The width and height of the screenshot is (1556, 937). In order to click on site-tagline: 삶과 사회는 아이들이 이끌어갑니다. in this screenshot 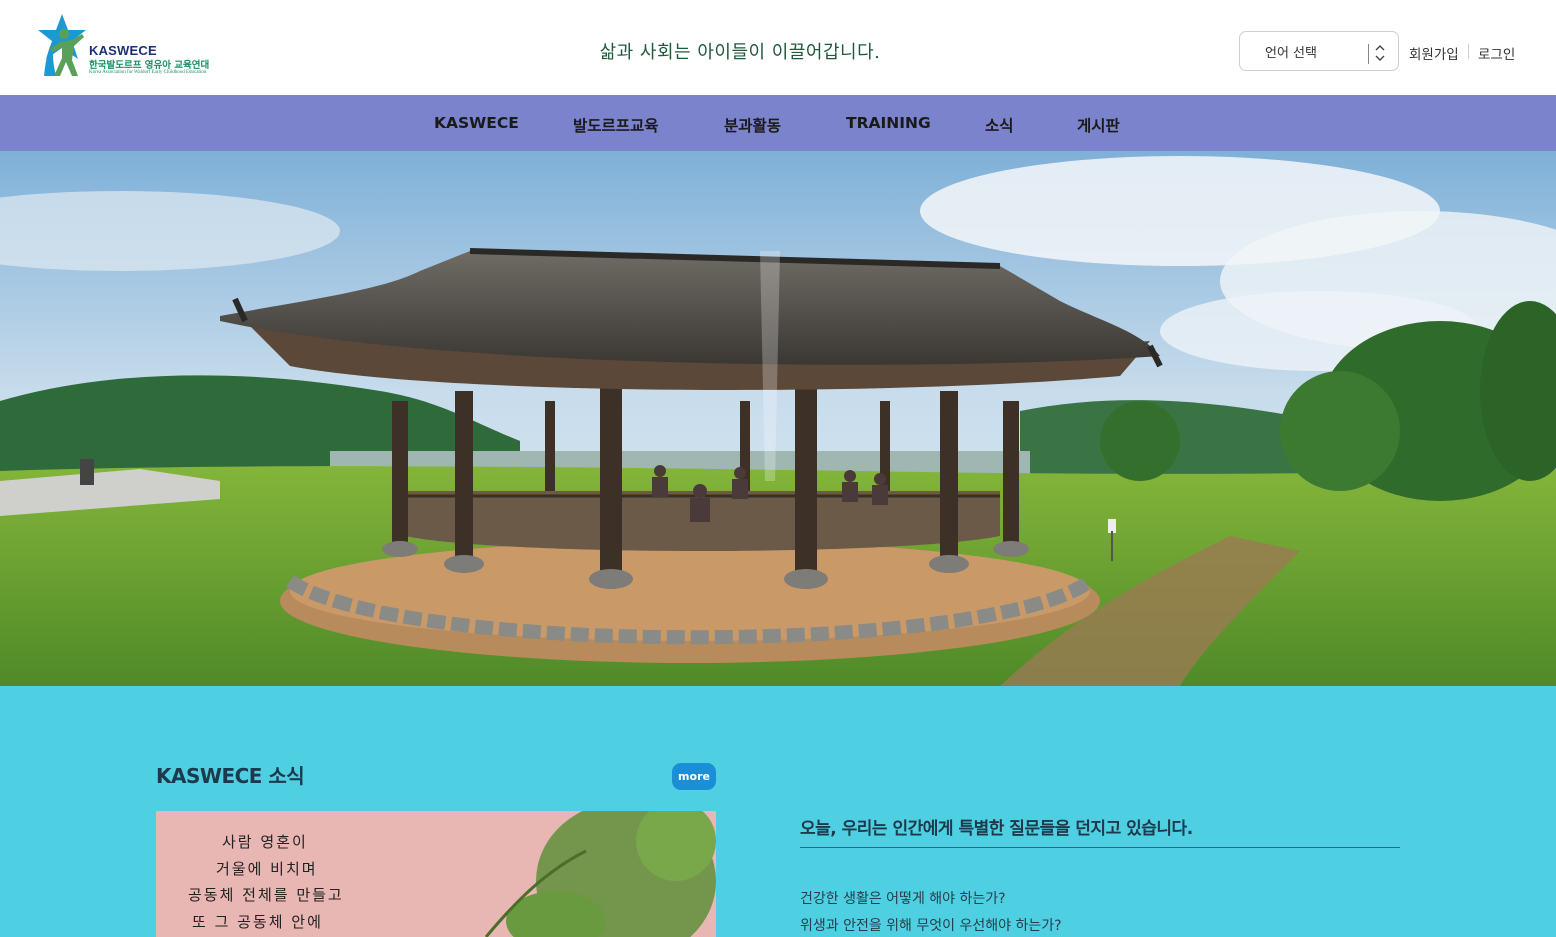, I will do `click(740, 52)`.